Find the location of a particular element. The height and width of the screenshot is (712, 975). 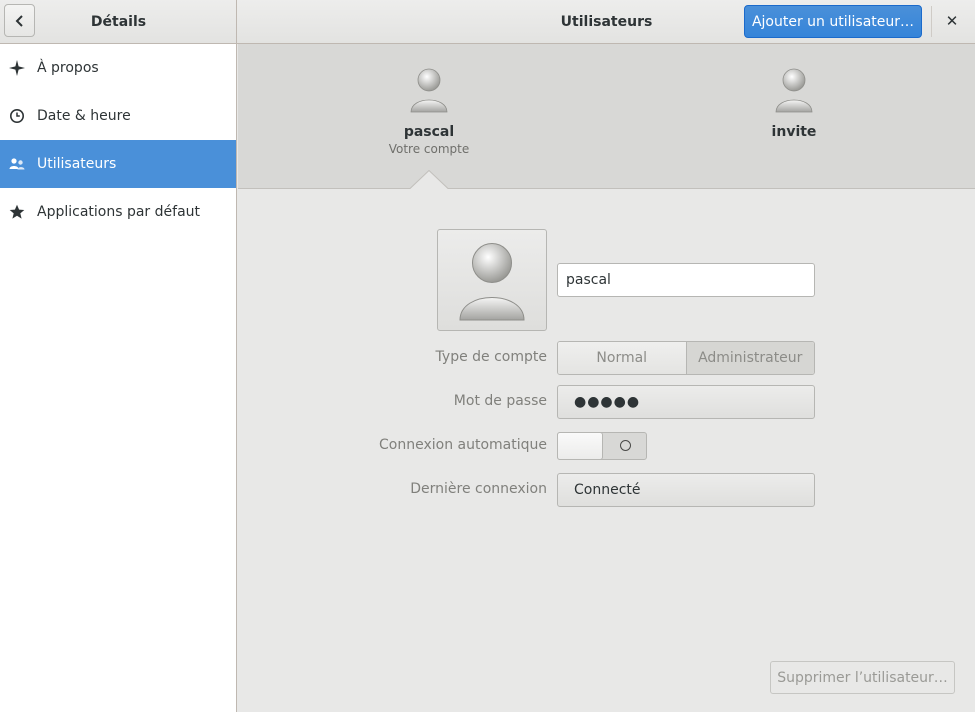

sidebar-item-date-heure: Date & heure is located at coordinates (118, 116).